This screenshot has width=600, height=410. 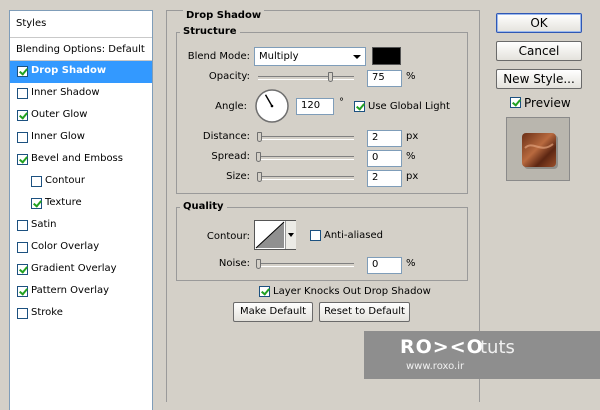 What do you see at coordinates (44, 224) in the screenshot?
I see `style-item-label: Satin` at bounding box center [44, 224].